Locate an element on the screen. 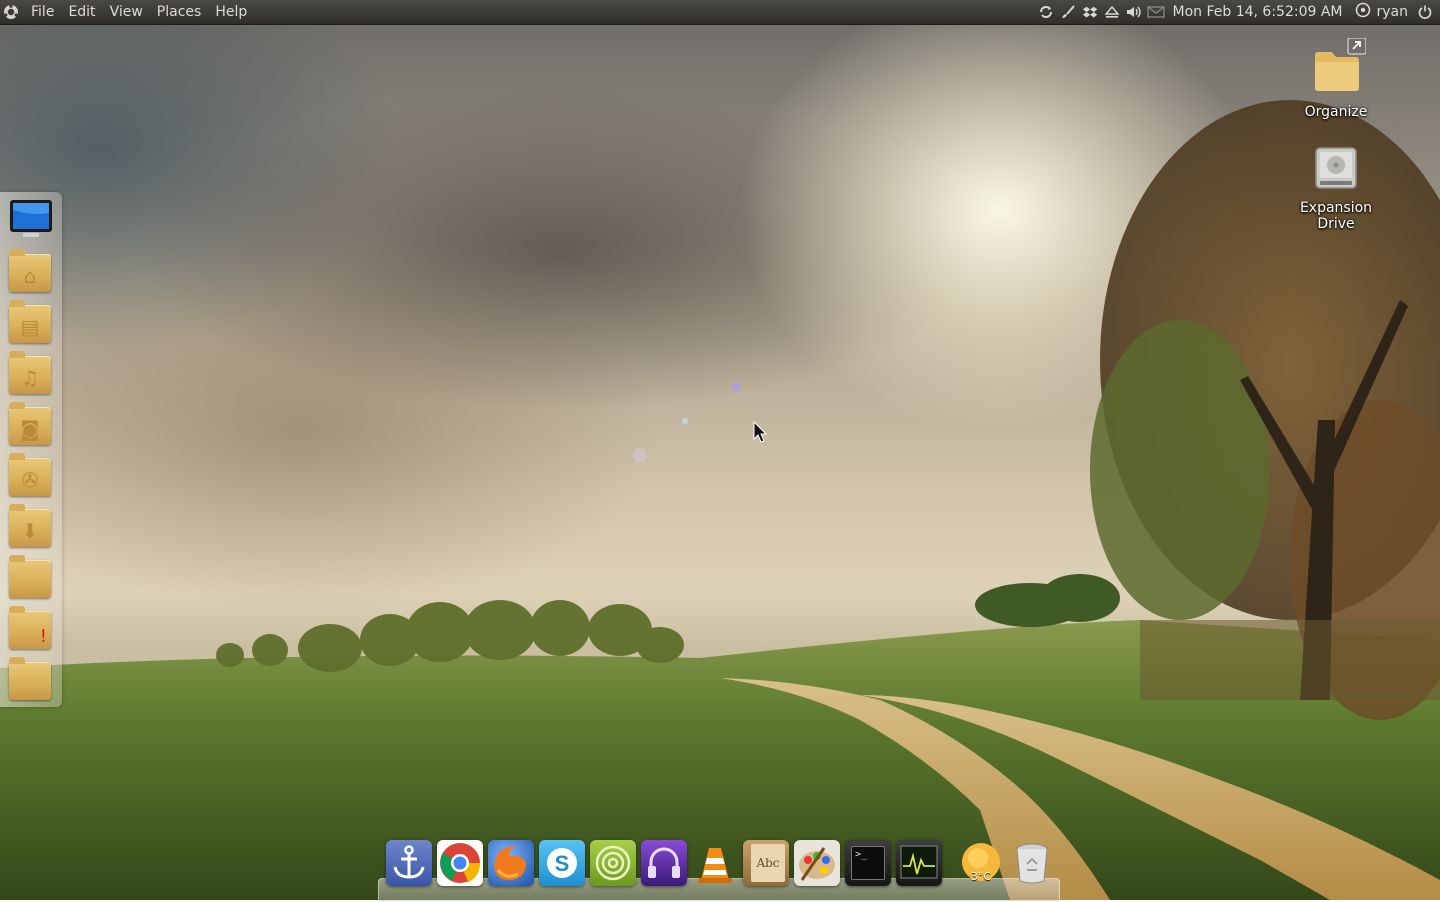 The image size is (1440, 902). folder-warning-icon: ! is located at coordinates (30, 630).